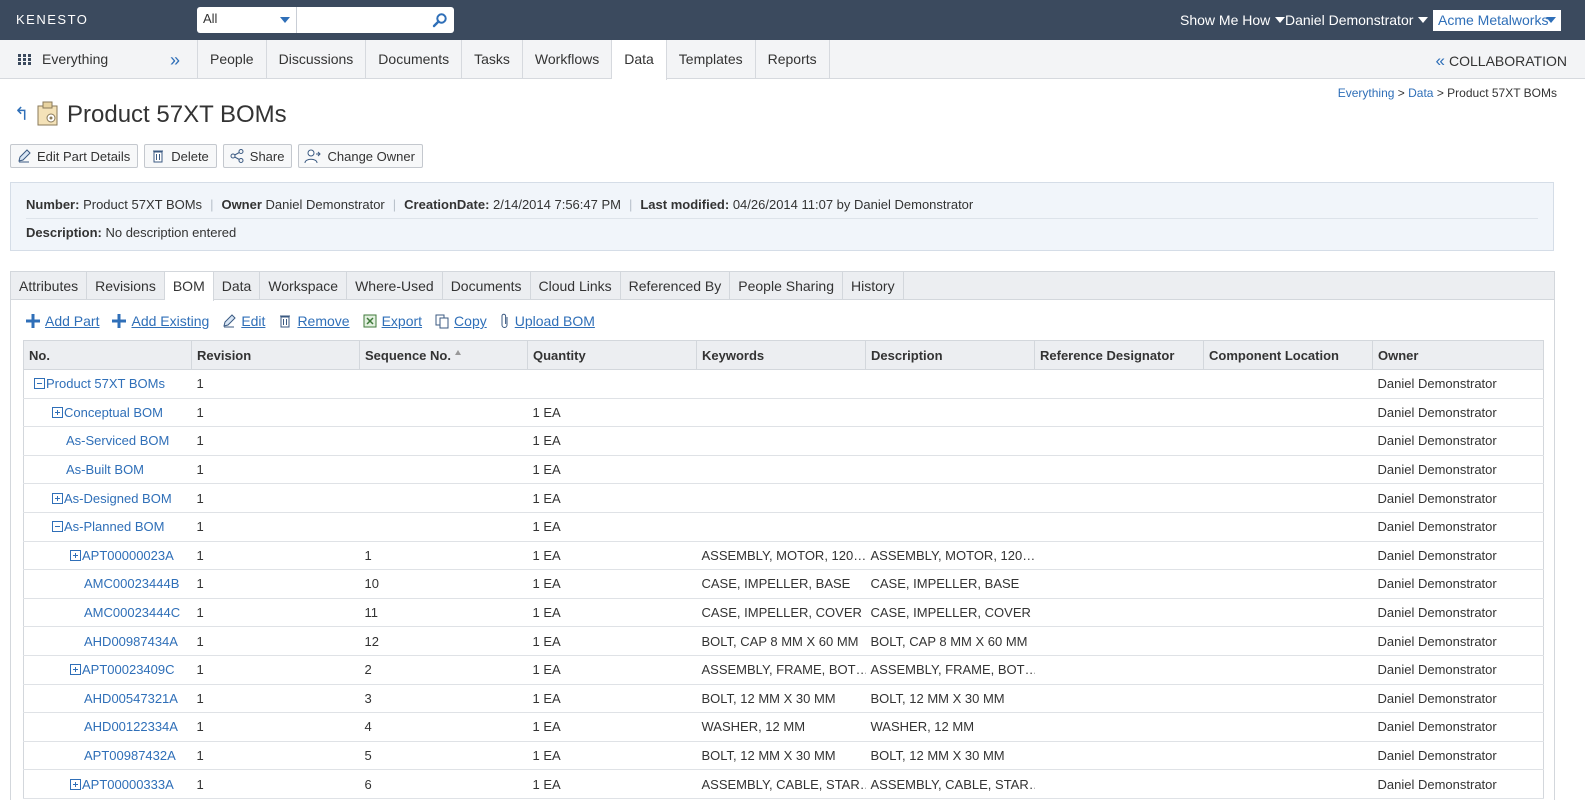 The height and width of the screenshot is (800, 1585). Describe the element at coordinates (313, 321) in the screenshot. I see `remove-button: Remove` at that location.